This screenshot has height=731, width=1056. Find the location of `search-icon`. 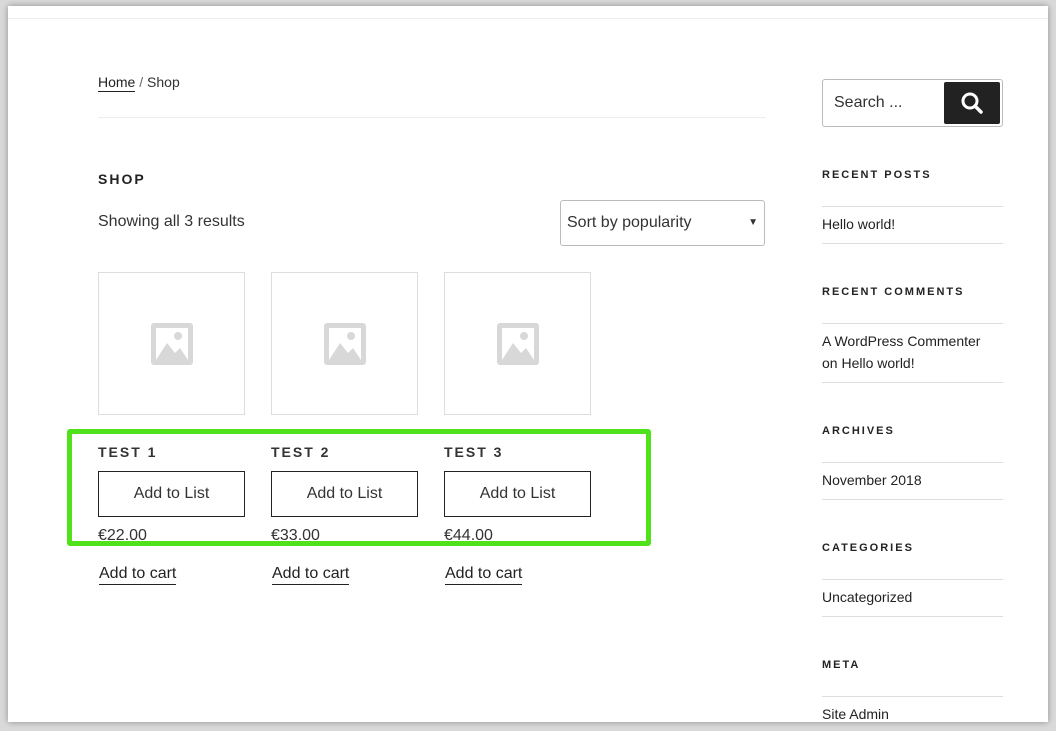

search-icon is located at coordinates (972, 103).